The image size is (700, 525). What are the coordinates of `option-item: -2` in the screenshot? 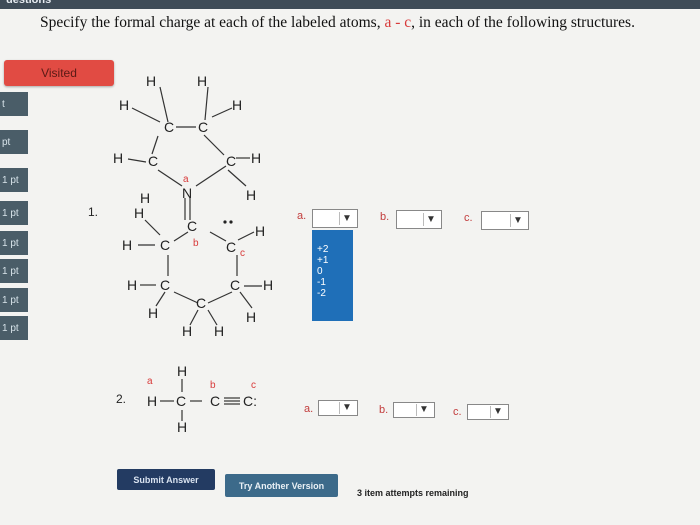 It's located at (332, 293).